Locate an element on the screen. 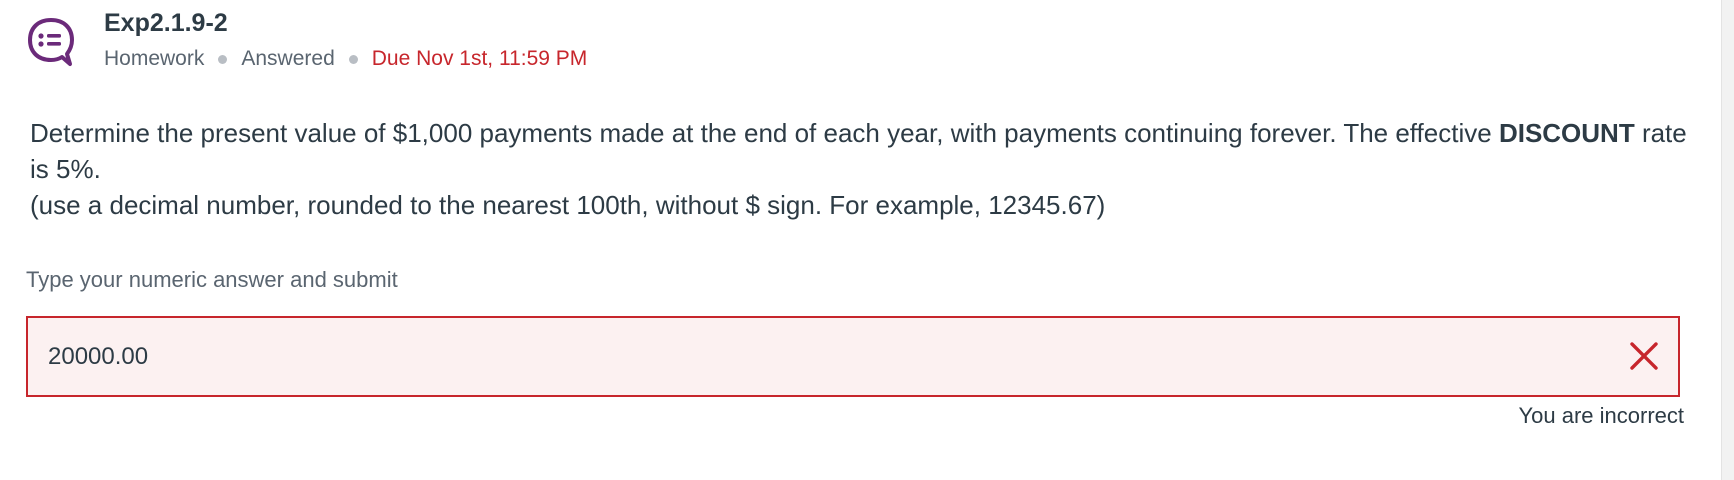 This screenshot has height=480, width=1734. feedback-text: You are incorrect is located at coordinates (1601, 415).